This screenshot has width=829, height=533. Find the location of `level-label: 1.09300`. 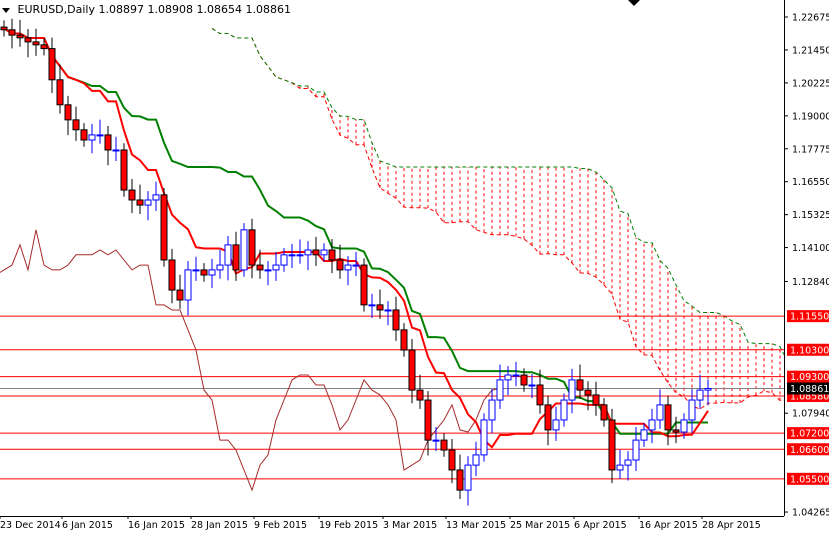

level-label: 1.09300 is located at coordinates (809, 377).